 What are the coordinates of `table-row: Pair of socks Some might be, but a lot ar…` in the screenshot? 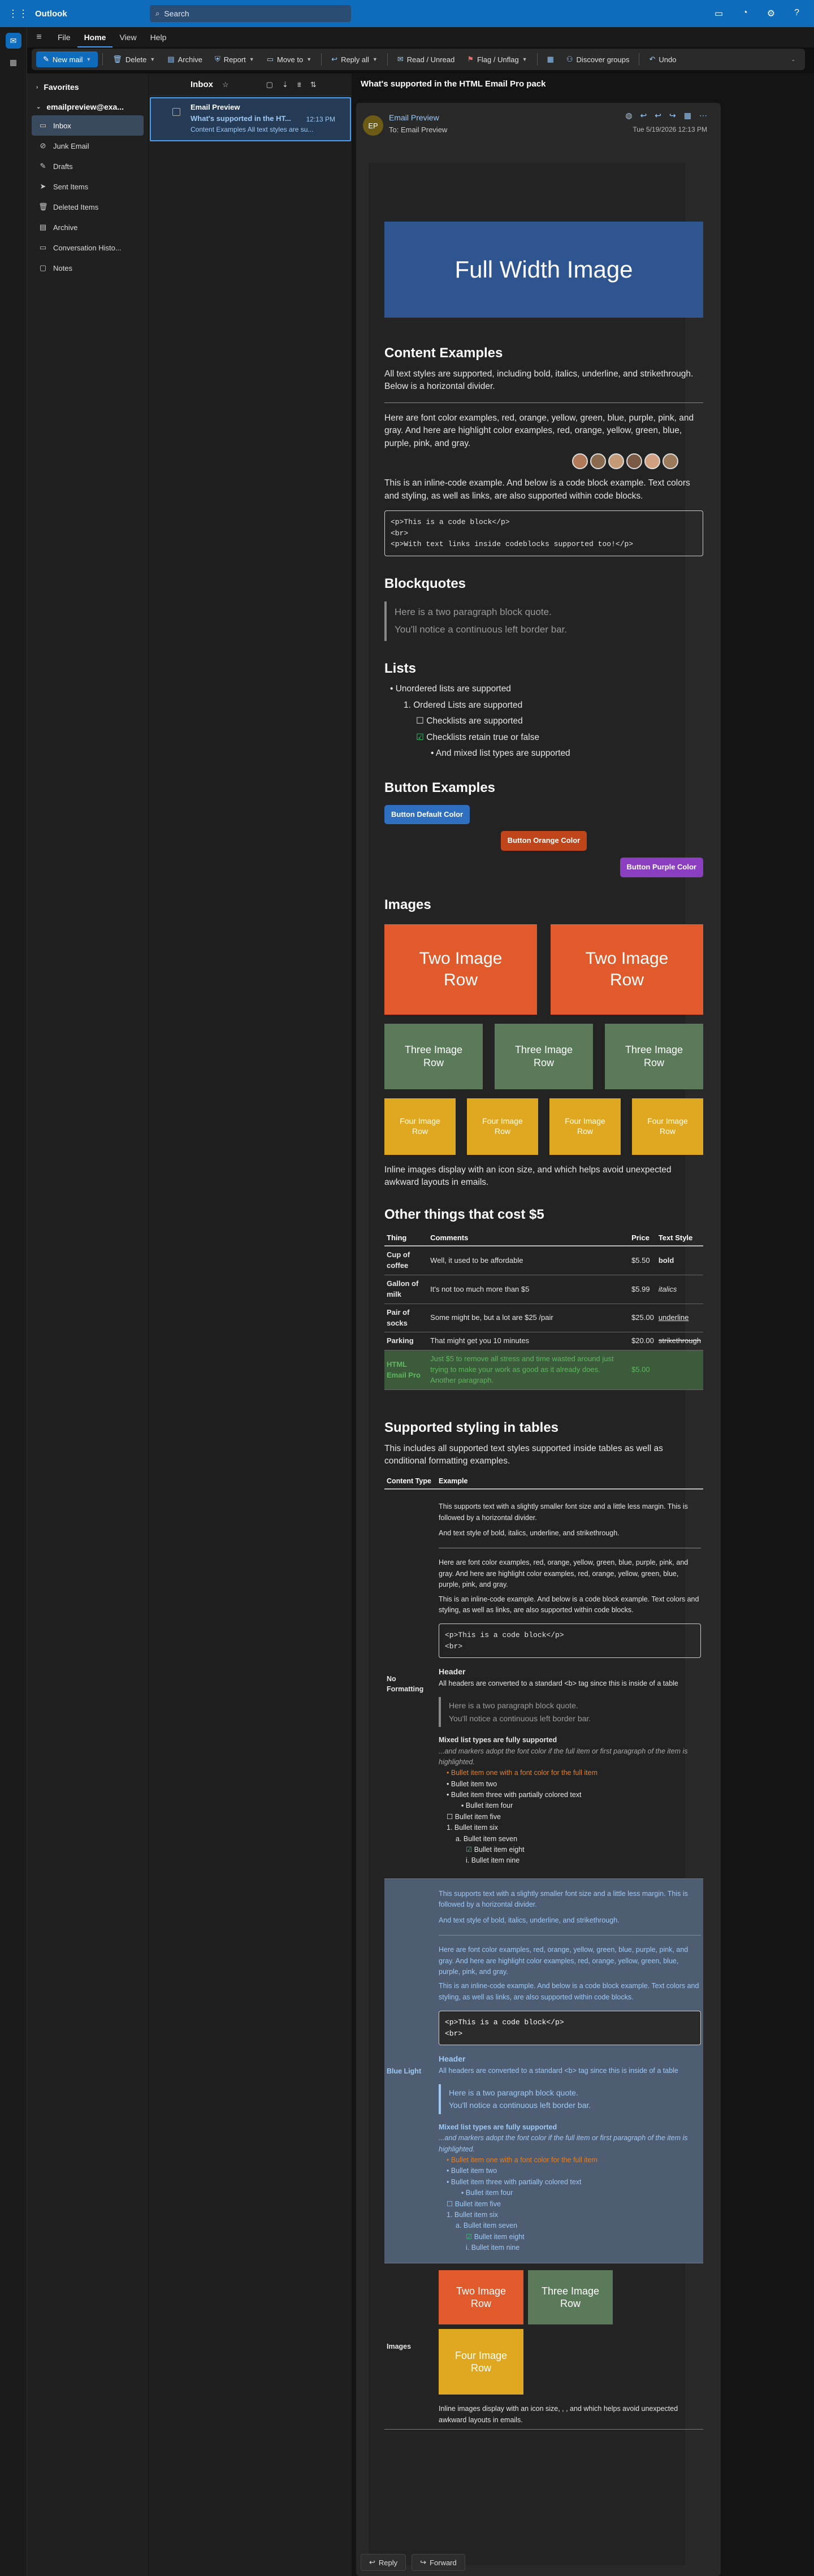 It's located at (543, 1318).